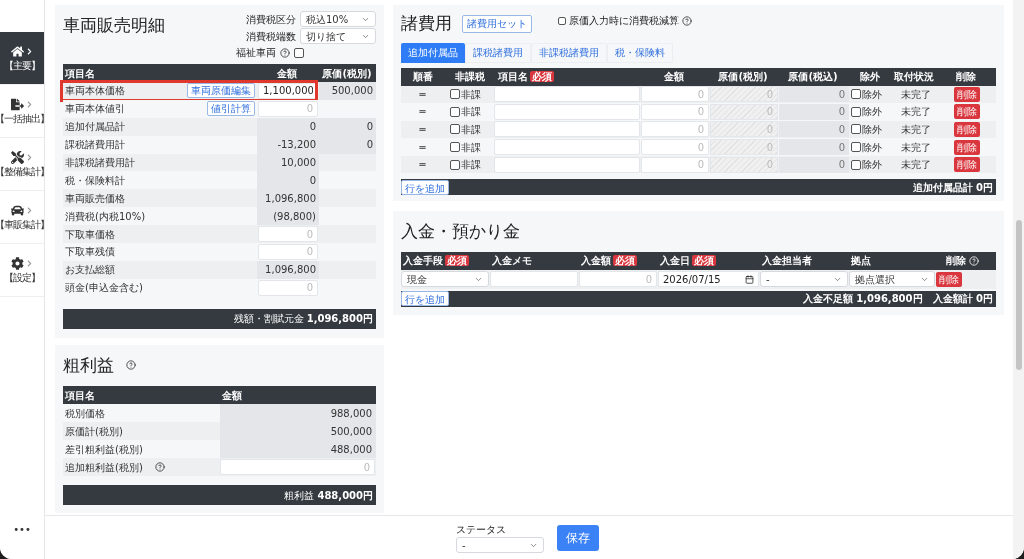 This screenshot has width=1024, height=559. What do you see at coordinates (498, 52) in the screenshot?
I see `tab: 課税諸費用` at bounding box center [498, 52].